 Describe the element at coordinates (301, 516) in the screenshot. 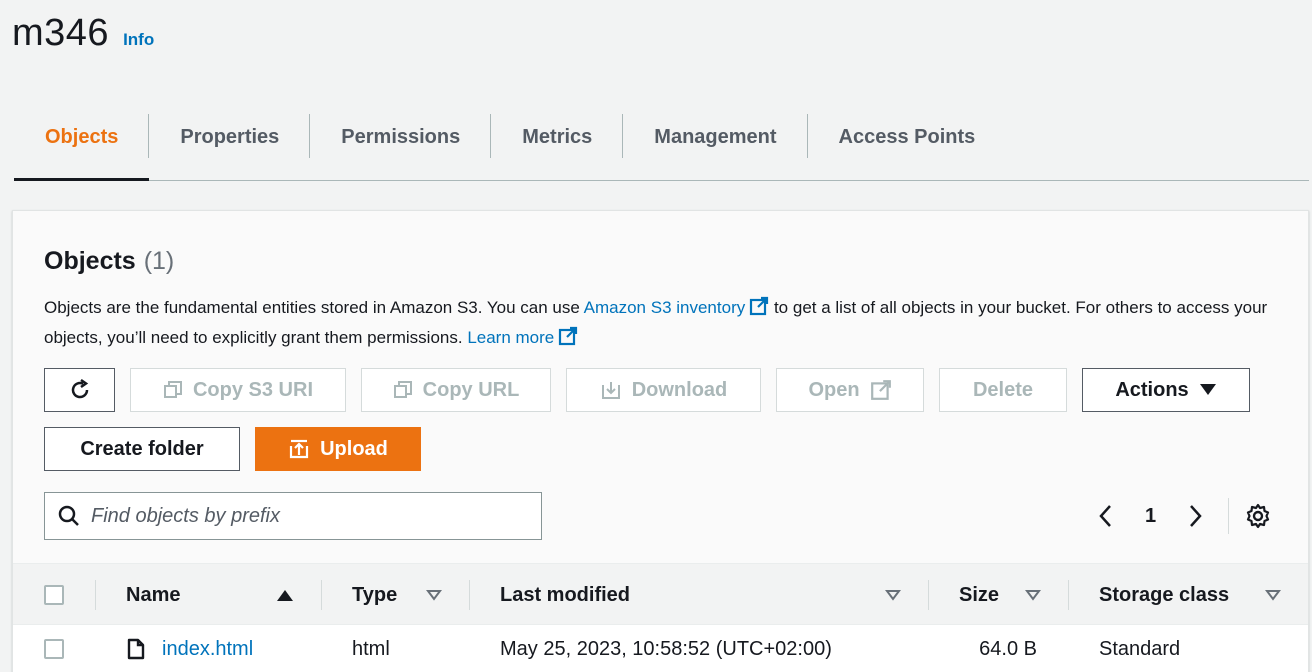

I see `search-input` at that location.